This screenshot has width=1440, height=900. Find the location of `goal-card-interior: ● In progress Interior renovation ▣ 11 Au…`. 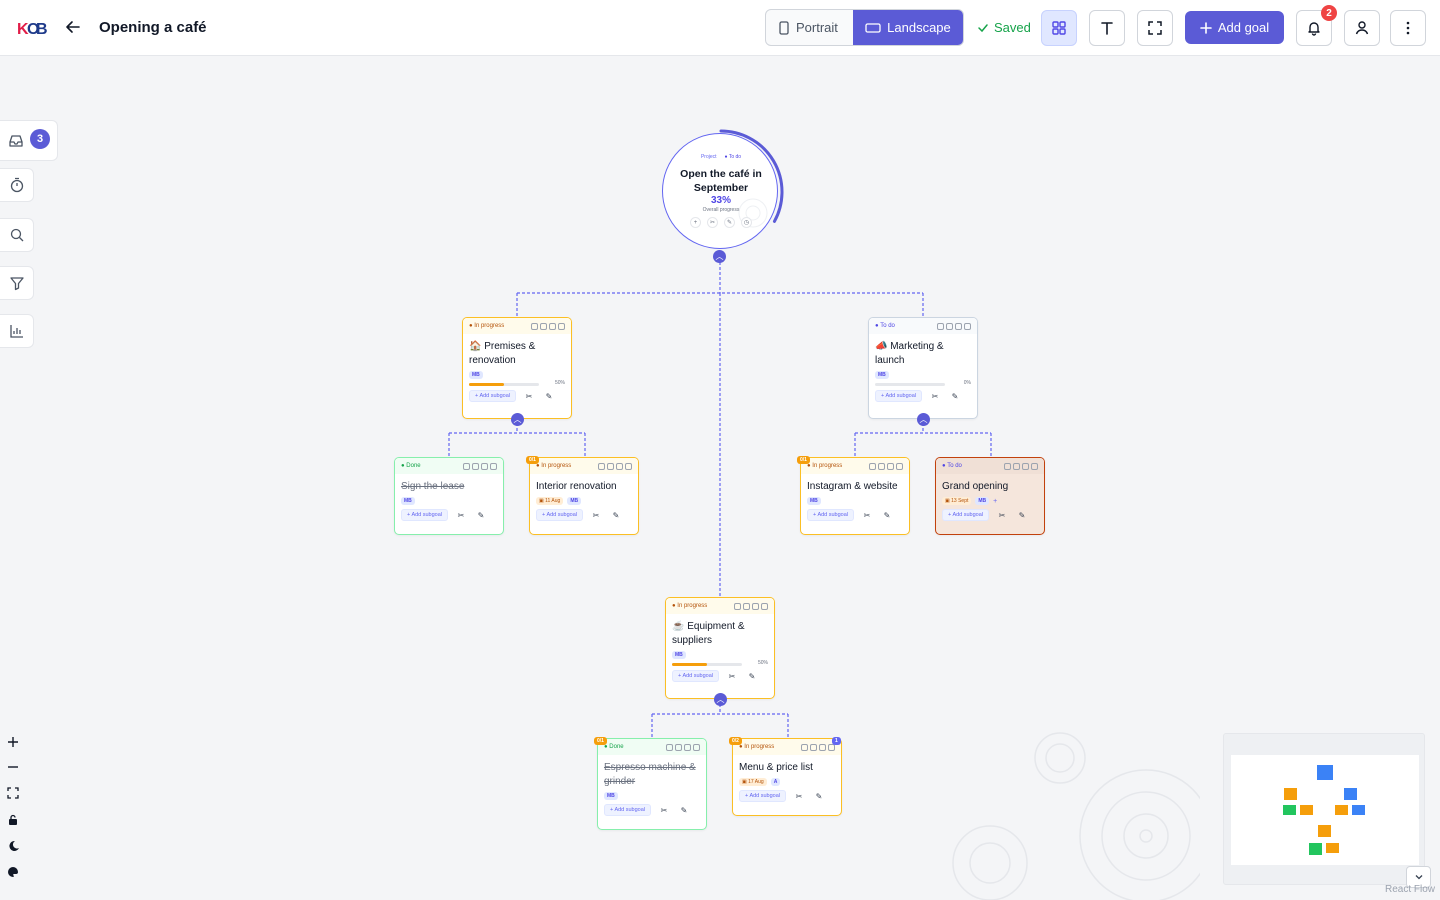

goal-card-interior: ● In progress Interior renovation ▣ 11 Au… is located at coordinates (584, 496).